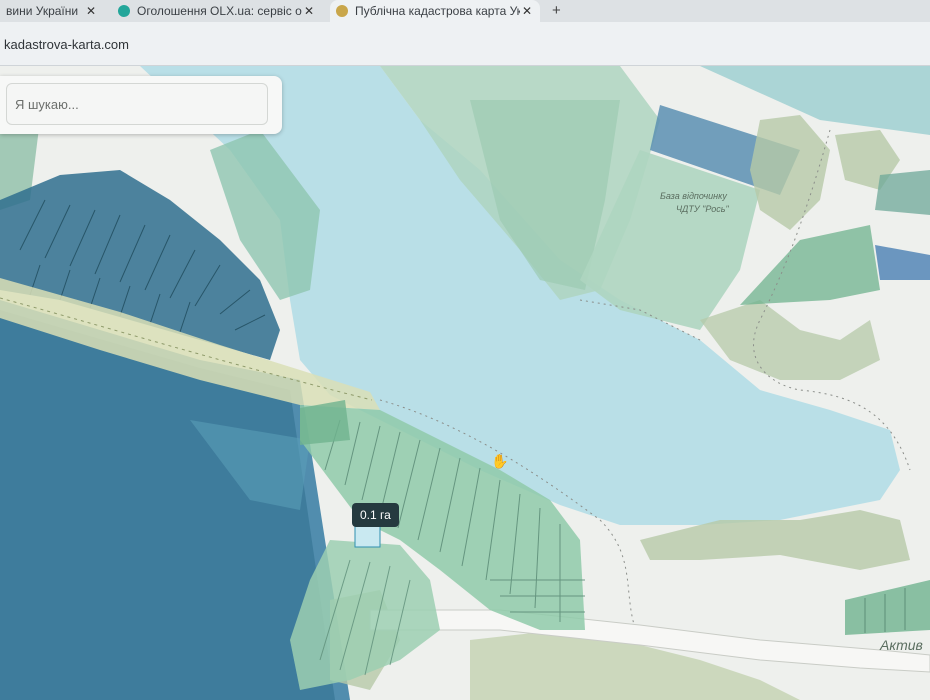 Image resolution: width=930 pixels, height=700 pixels. I want to click on area-tooltip: 0.1 га, so click(375, 515).